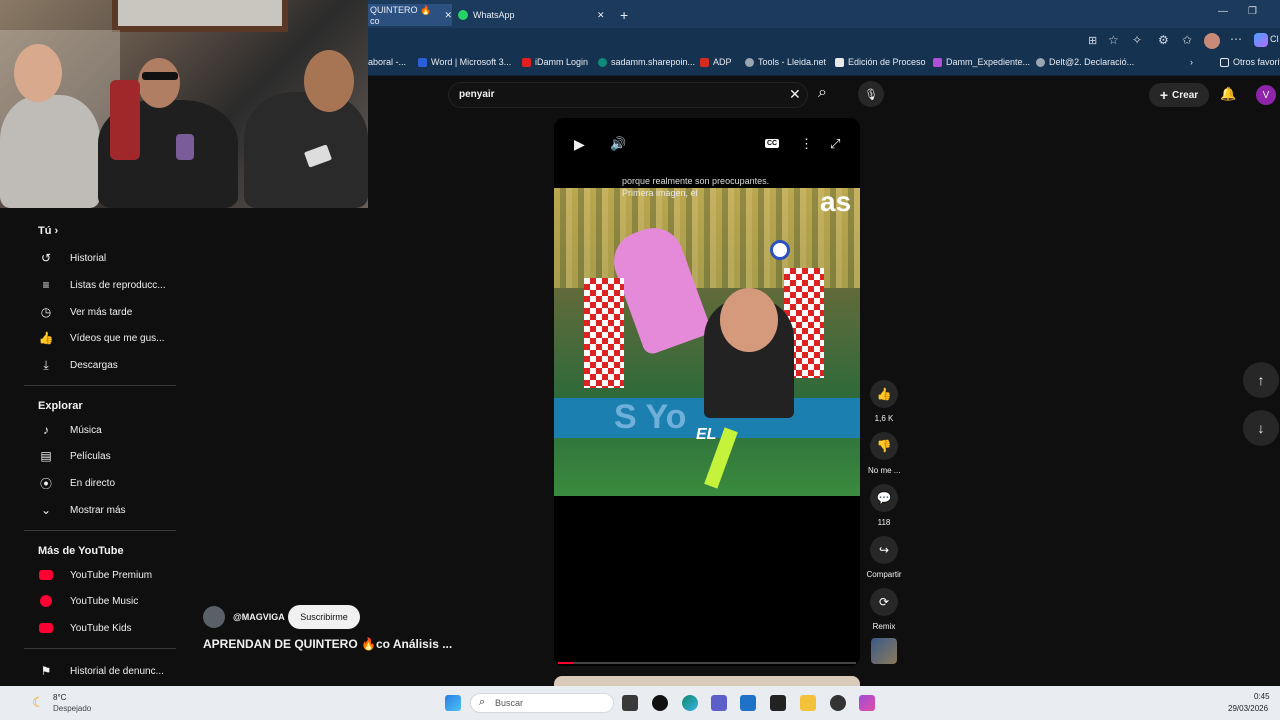 This screenshot has height=720, width=1280. What do you see at coordinates (822, 93) in the screenshot?
I see `search-icon: ⌕` at bounding box center [822, 93].